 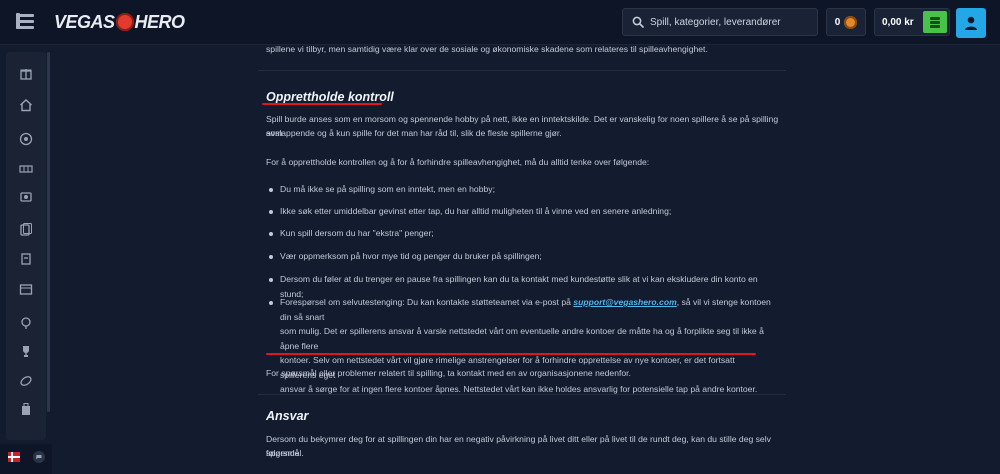 I want to click on trophy-badge-icon, so click(x=26, y=323).